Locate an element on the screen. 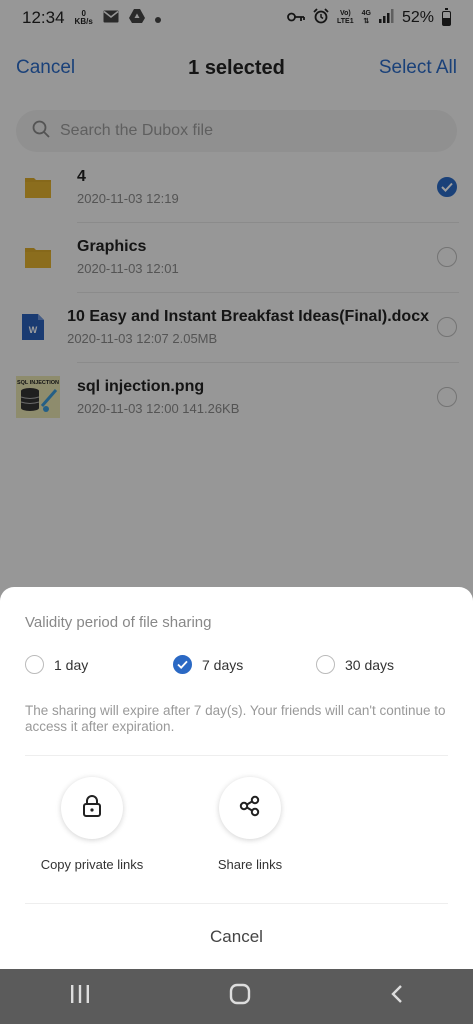 This screenshot has width=473, height=1024. lock-icon is located at coordinates (92, 808).